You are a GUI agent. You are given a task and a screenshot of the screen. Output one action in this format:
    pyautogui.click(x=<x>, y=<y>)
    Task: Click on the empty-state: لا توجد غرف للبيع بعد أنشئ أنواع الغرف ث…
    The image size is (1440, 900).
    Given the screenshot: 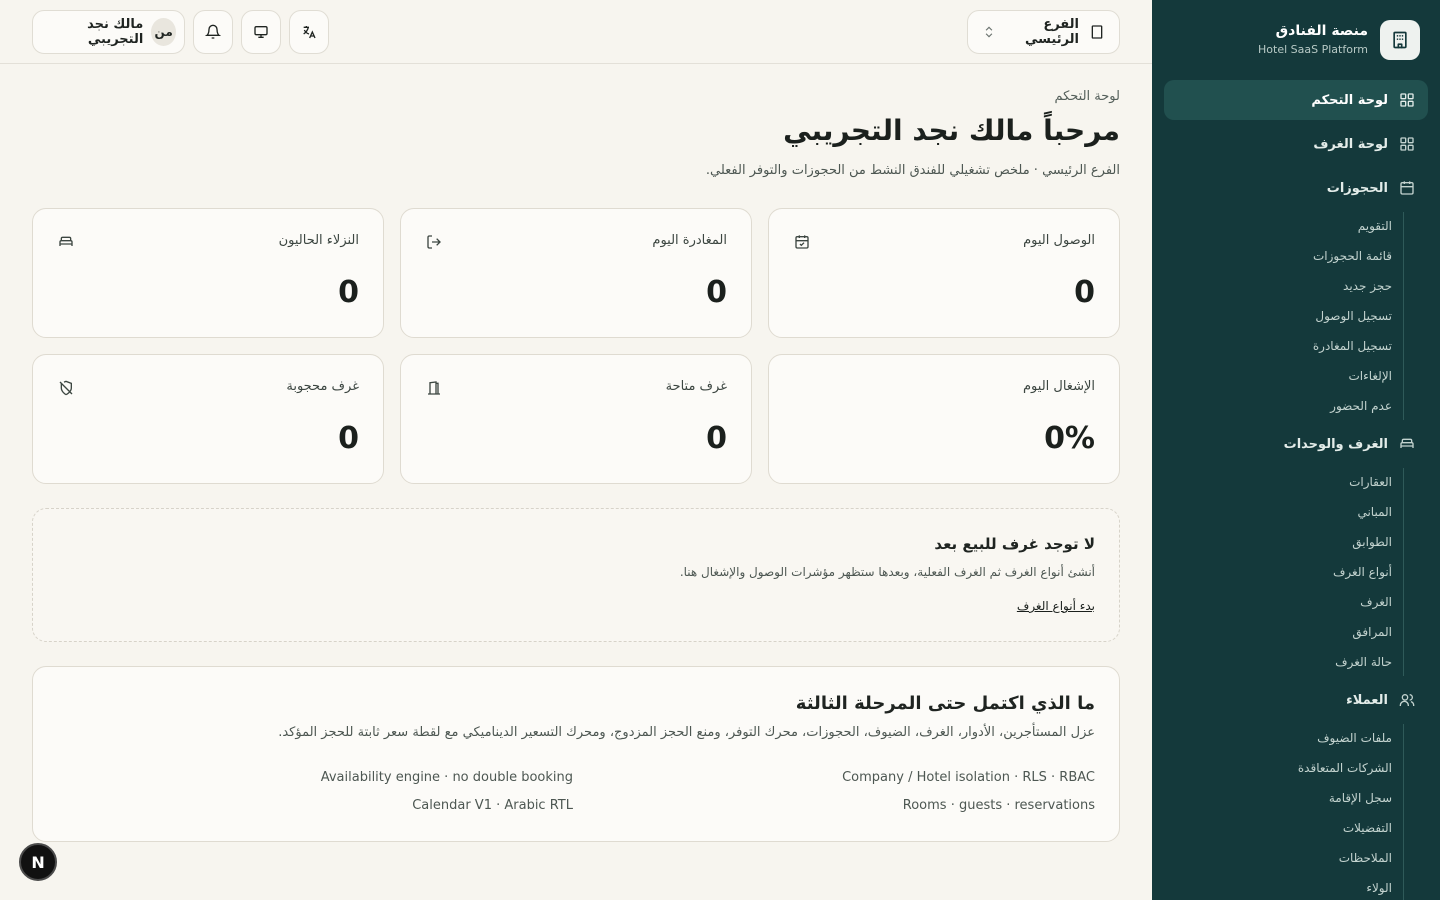 What is the action you would take?
    pyautogui.click(x=576, y=575)
    